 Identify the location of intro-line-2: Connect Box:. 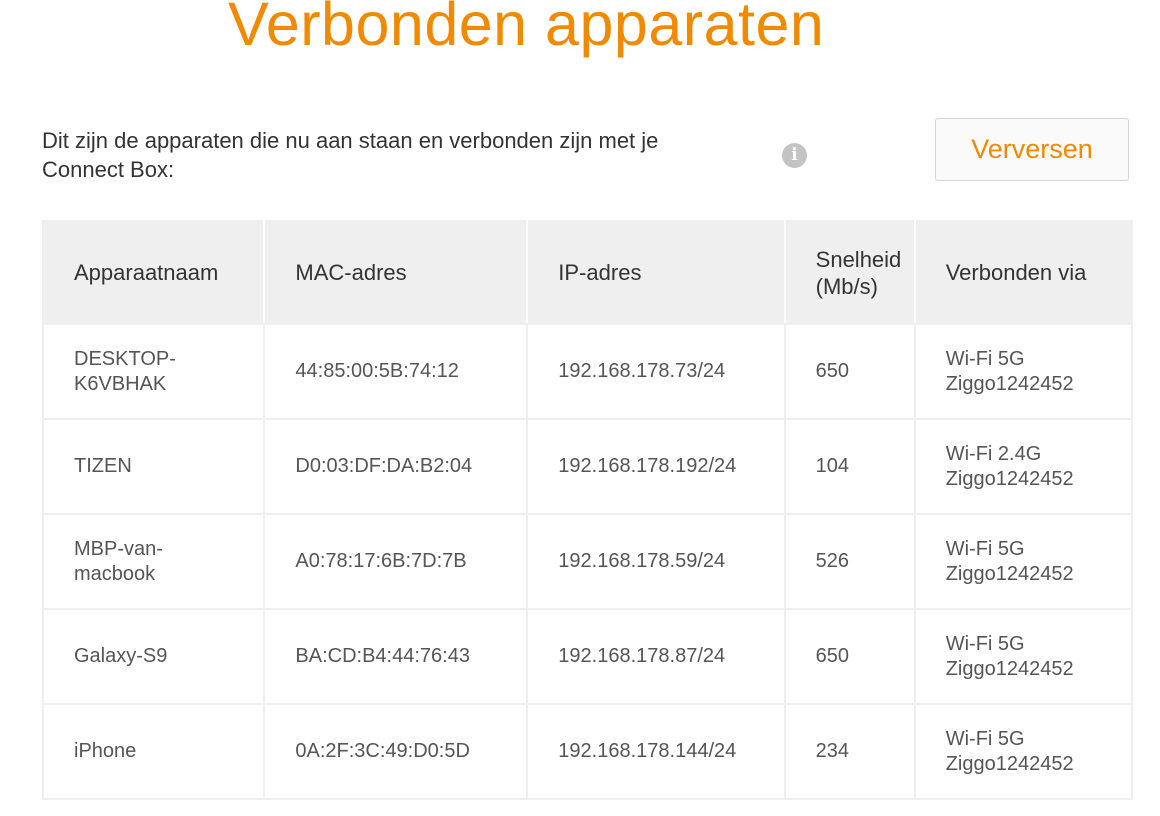
(108, 169).